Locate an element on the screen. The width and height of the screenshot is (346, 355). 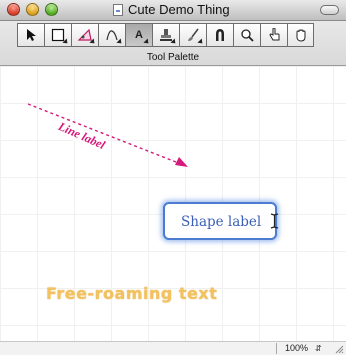
shape-node: Shape label is located at coordinates (221, 221).